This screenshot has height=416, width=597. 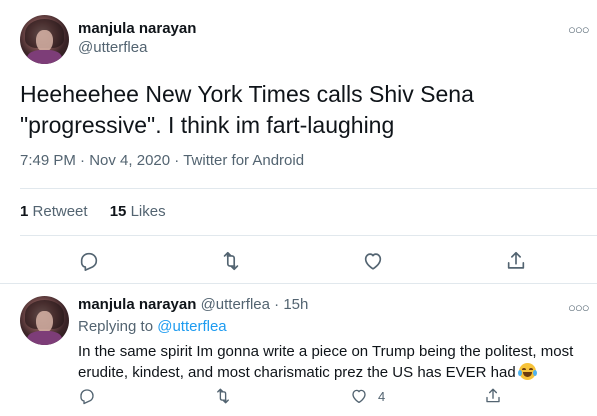 What do you see at coordinates (527, 371) in the screenshot?
I see `face-with-tears-of-joy-icon` at bounding box center [527, 371].